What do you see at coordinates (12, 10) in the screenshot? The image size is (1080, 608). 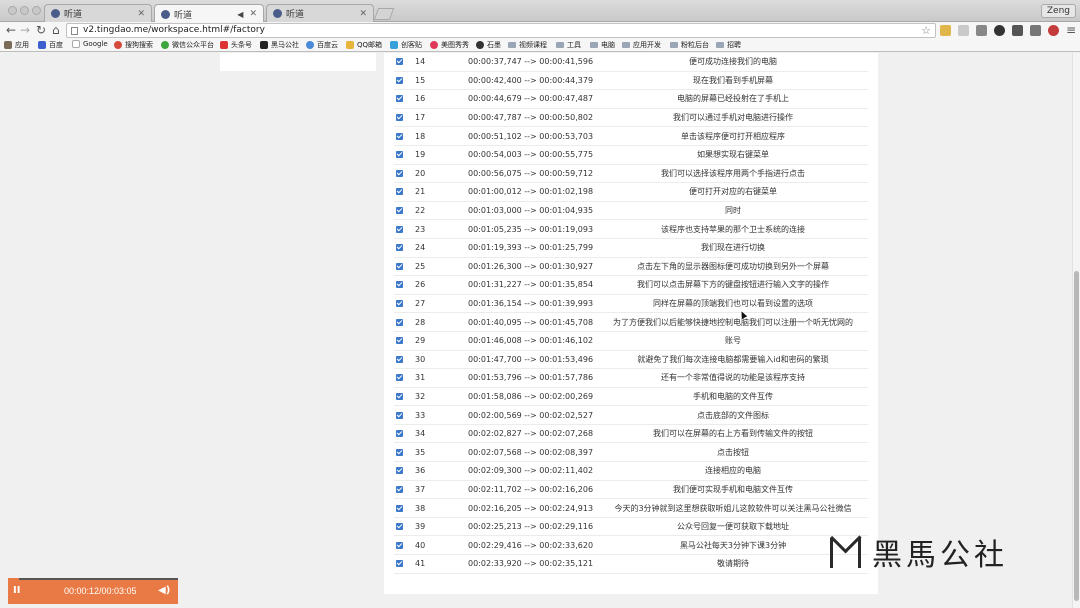 I see `window-close-button` at bounding box center [12, 10].